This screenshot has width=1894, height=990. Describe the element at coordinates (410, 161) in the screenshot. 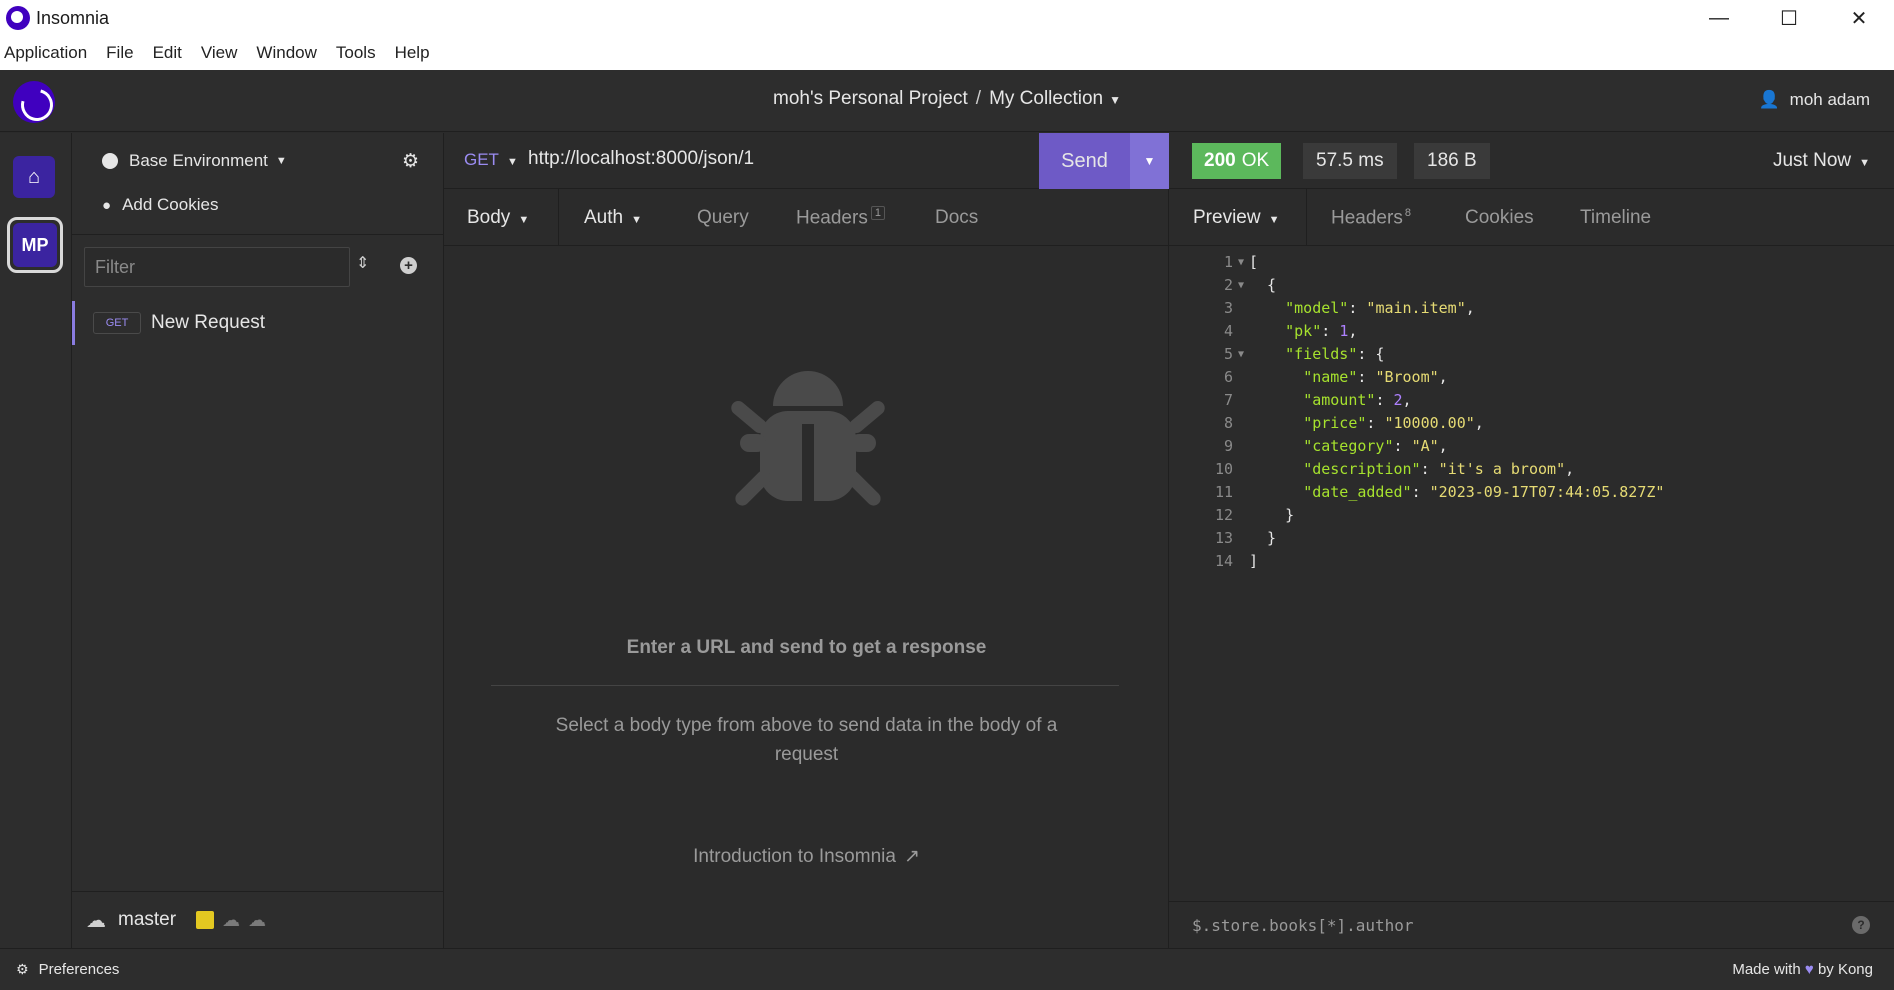

I see `gear-icon: ⚙` at that location.